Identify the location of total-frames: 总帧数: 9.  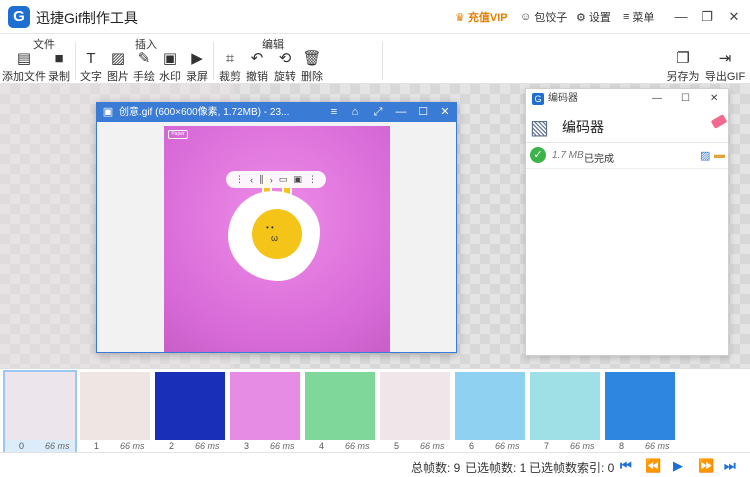
(436, 468).